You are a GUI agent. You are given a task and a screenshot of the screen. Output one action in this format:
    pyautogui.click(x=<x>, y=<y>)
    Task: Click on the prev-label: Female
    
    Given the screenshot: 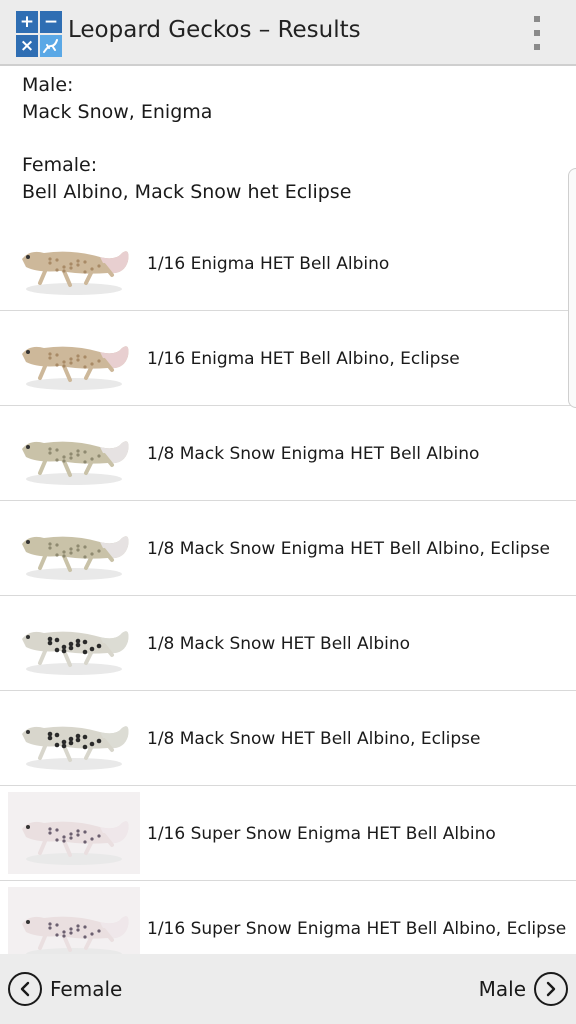 What is the action you would take?
    pyautogui.click(x=86, y=989)
    